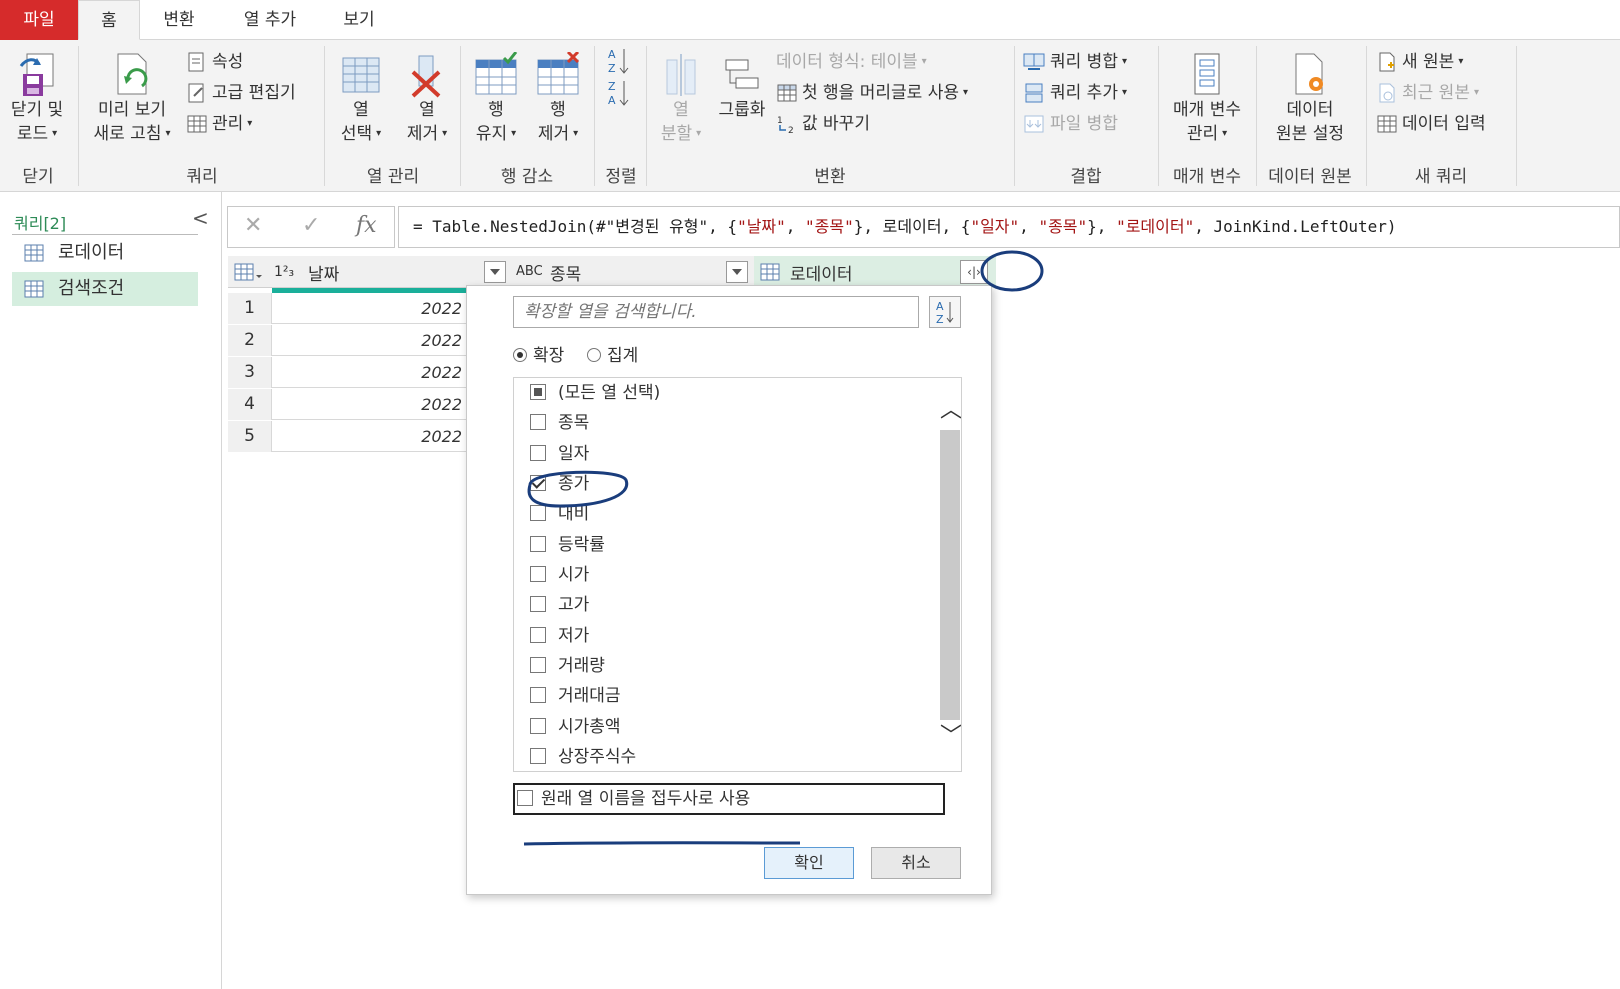 The image size is (1620, 989). I want to click on list-scrollbar: ︿ ﹀, so click(949, 574).